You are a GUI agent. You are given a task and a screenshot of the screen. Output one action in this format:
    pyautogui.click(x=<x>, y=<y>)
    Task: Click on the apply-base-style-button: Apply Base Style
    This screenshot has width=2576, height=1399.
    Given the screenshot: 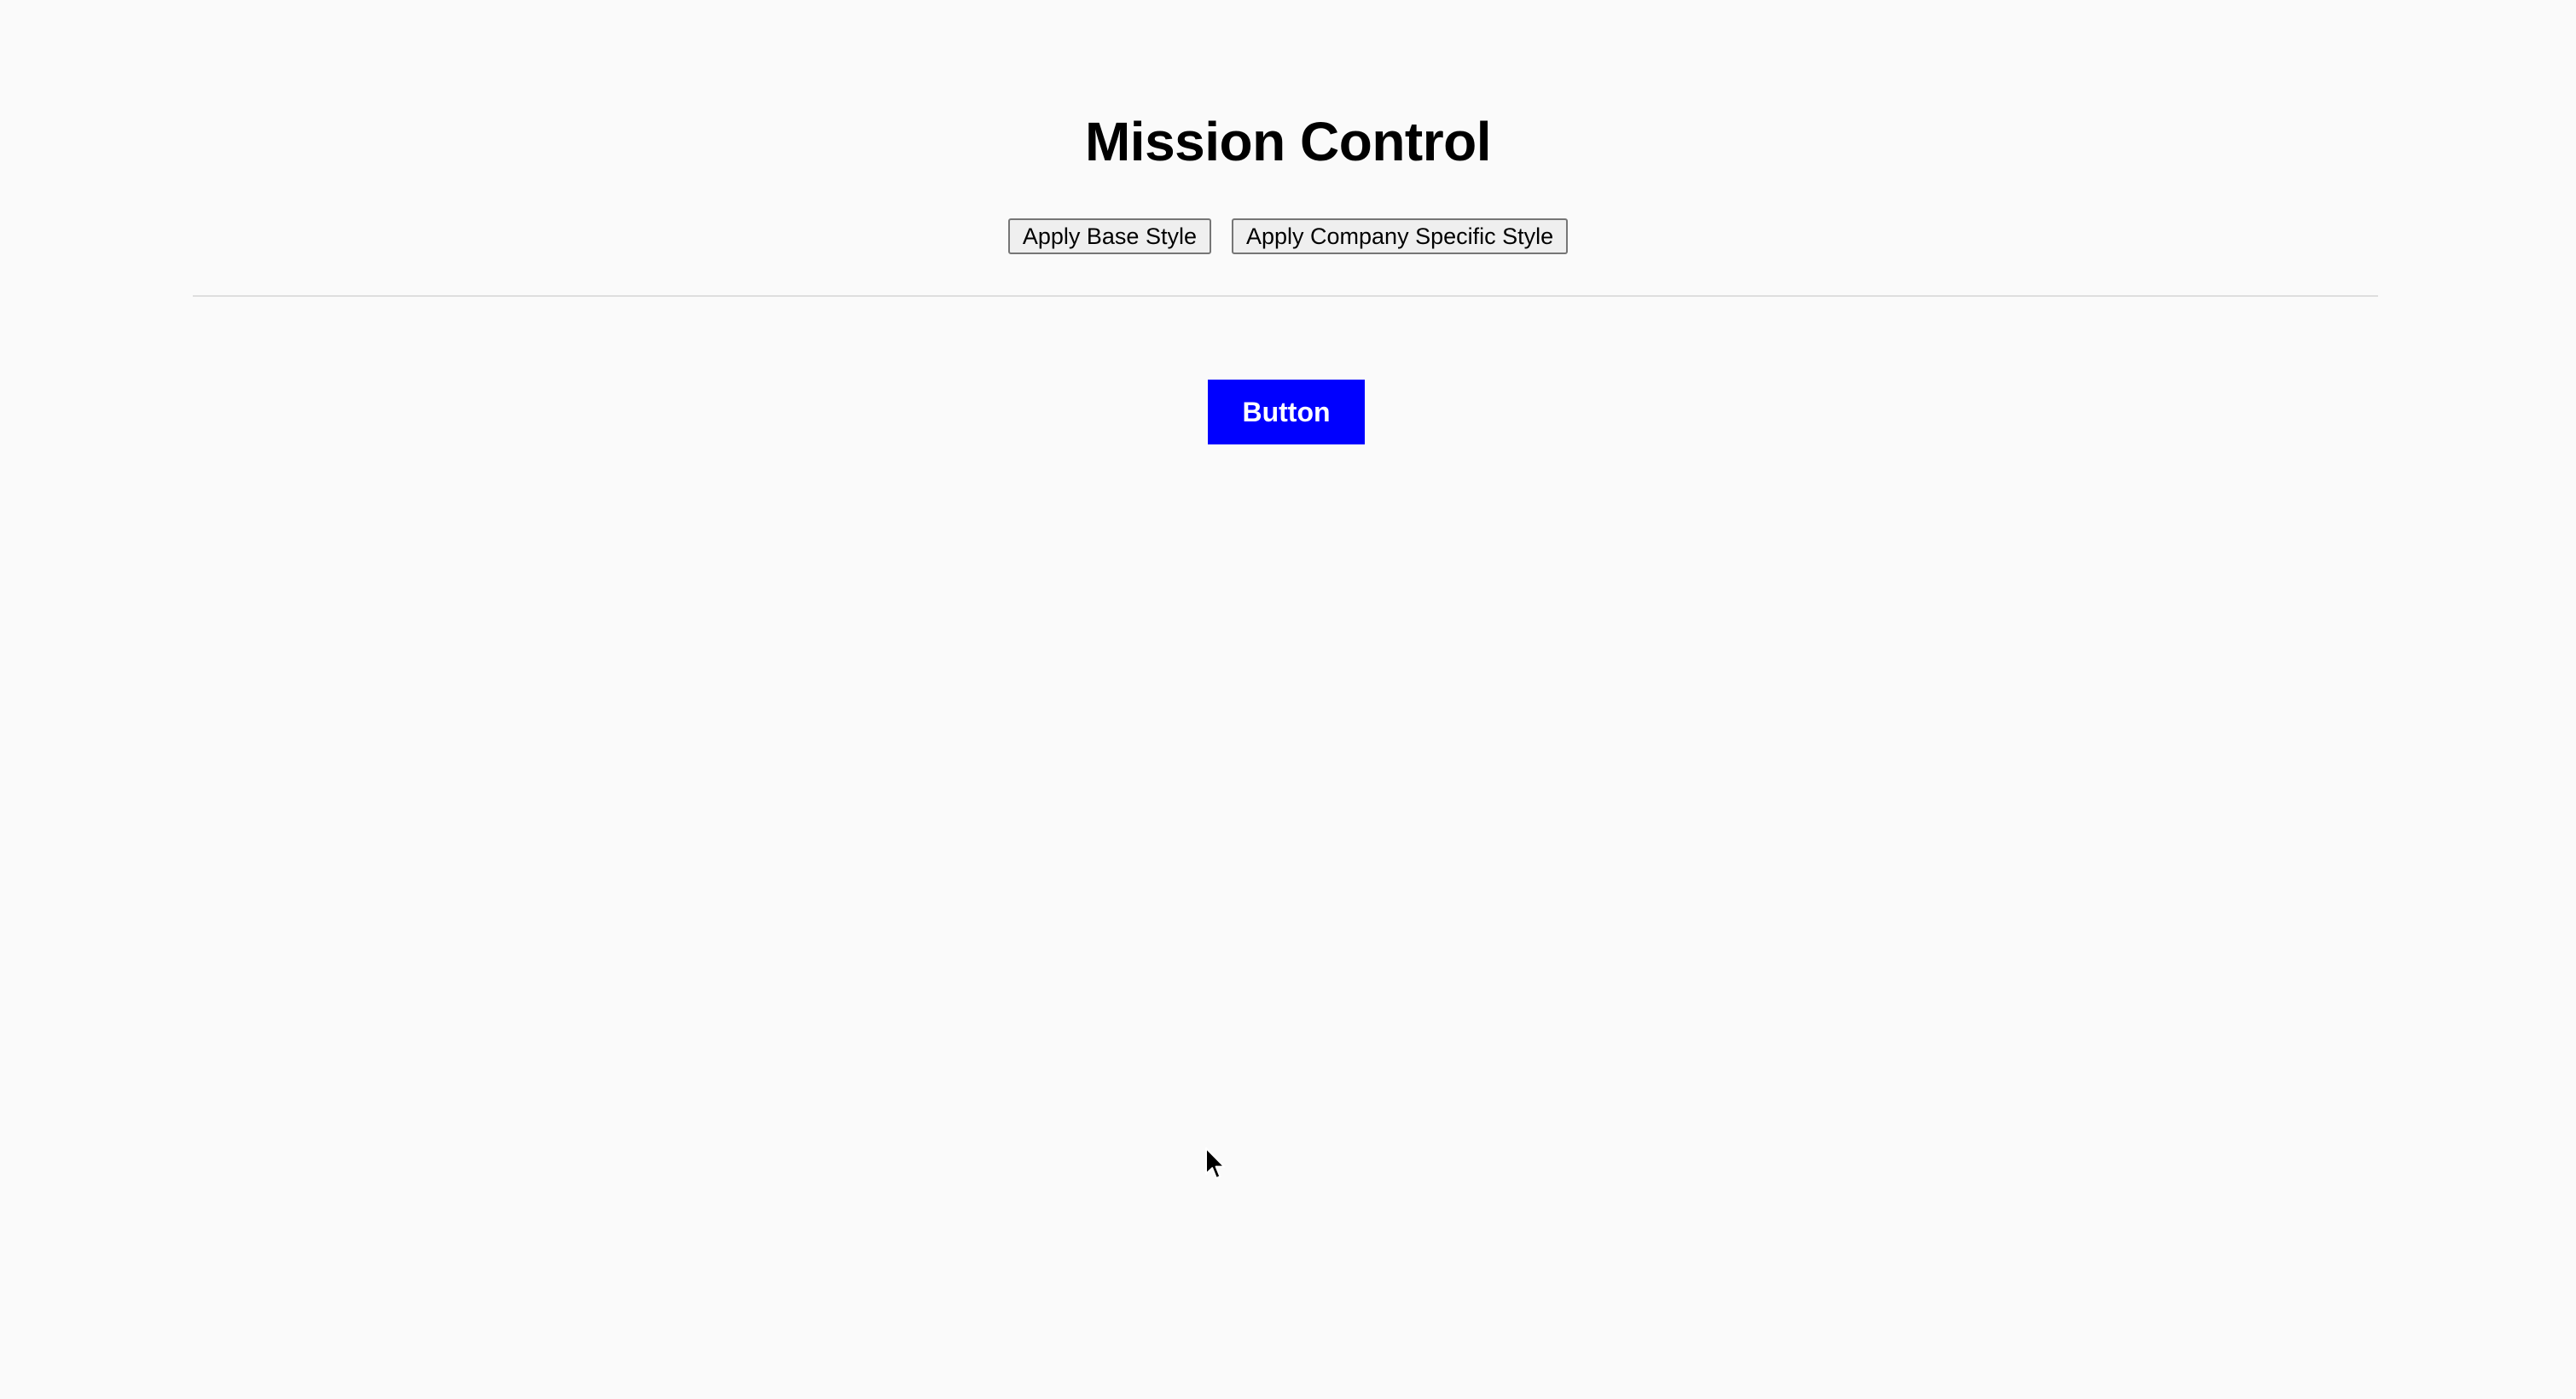 What is the action you would take?
    pyautogui.click(x=1109, y=236)
    